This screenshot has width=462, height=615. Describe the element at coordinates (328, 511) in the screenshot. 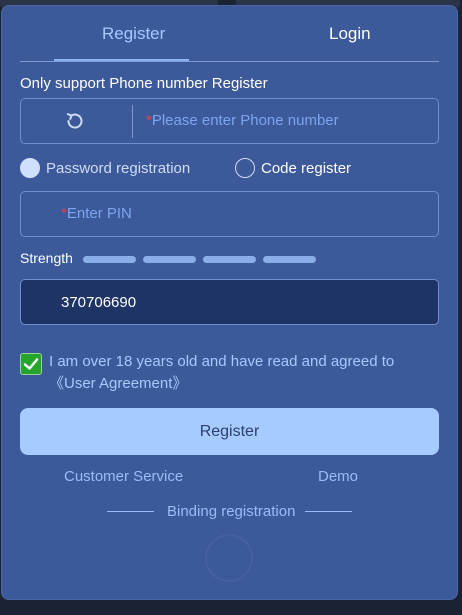

I see `binding-divider-right` at that location.